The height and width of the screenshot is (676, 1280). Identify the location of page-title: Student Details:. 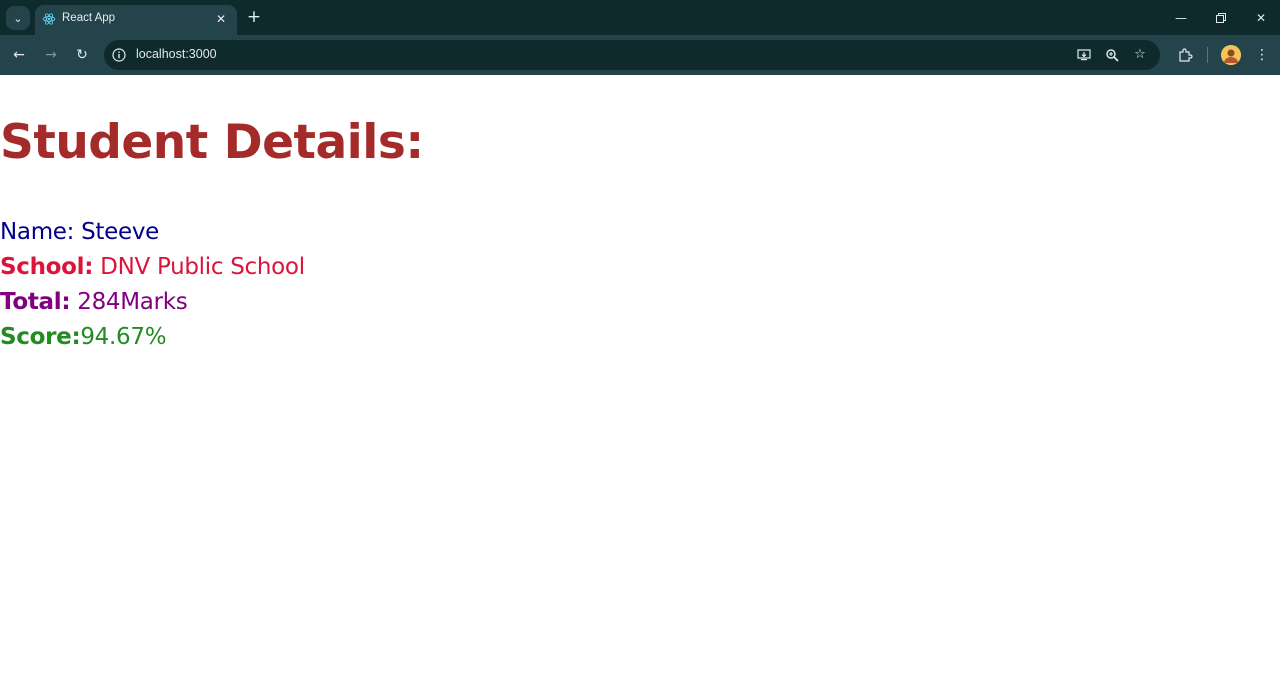
(212, 142).